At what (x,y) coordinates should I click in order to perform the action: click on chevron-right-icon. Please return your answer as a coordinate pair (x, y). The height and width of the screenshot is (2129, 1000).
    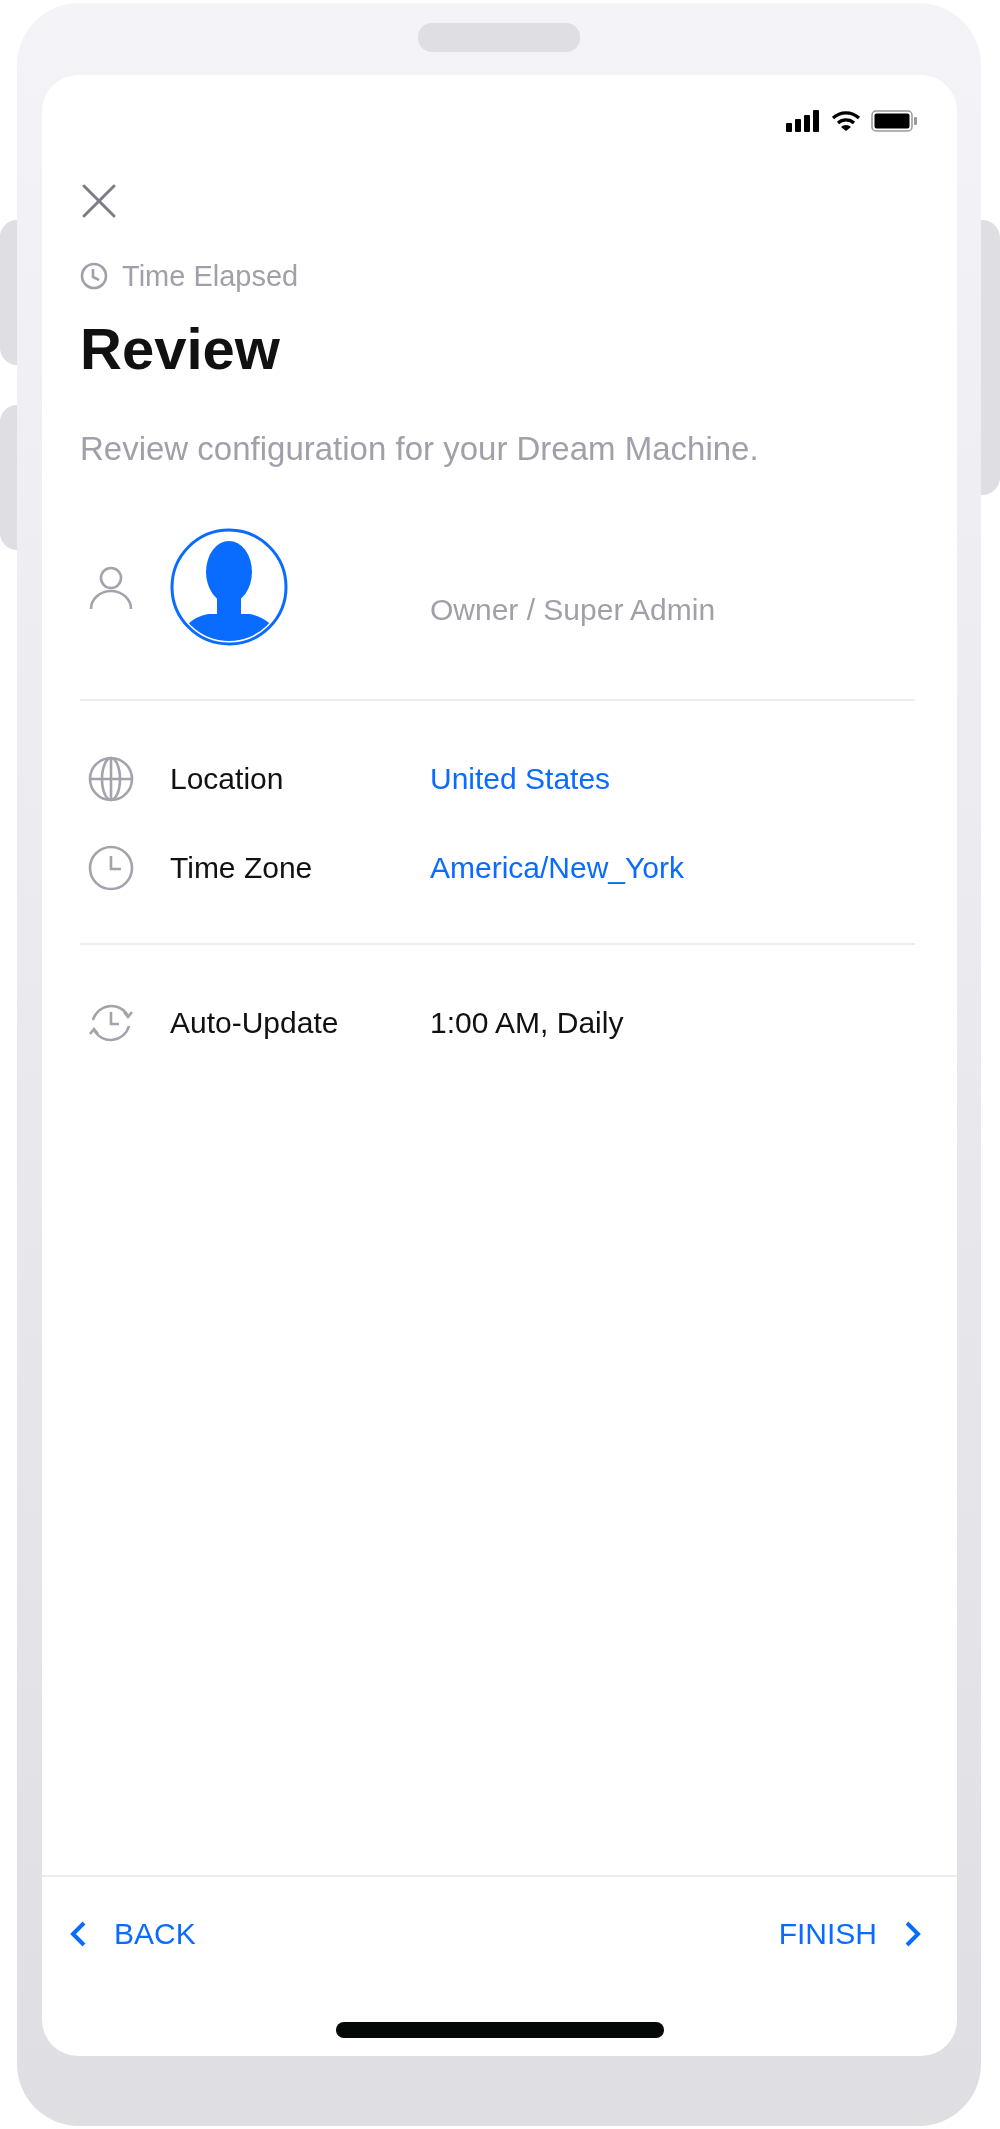
    Looking at the image, I should click on (913, 1934).